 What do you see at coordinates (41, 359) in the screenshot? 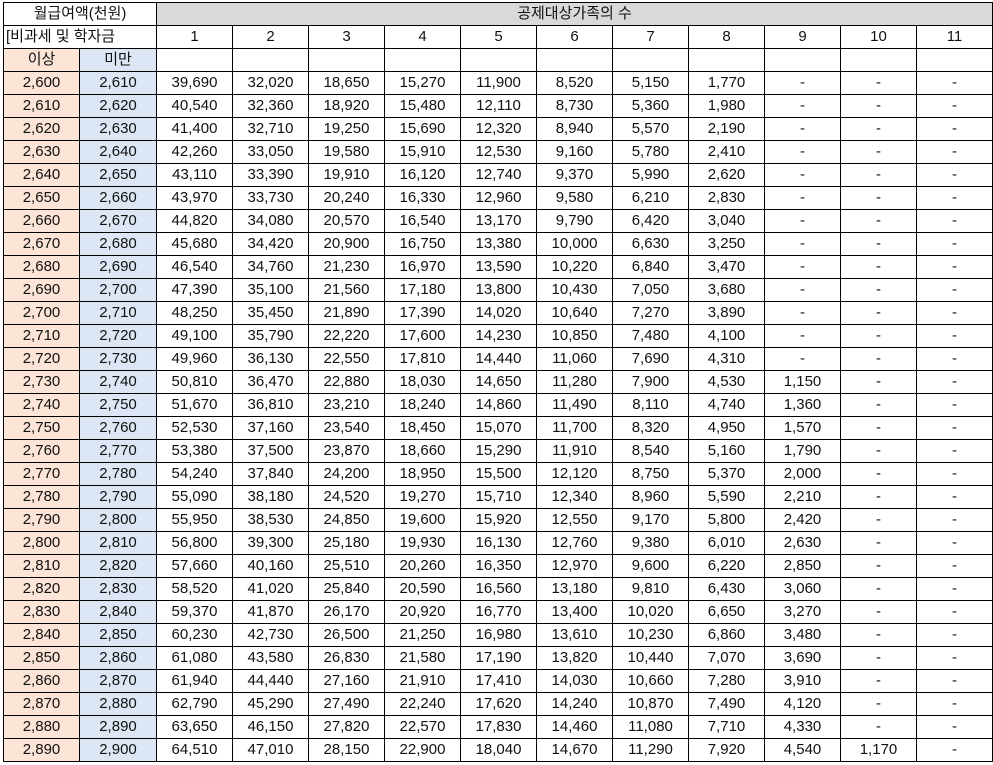
I see `salary-lower-bound-cell: 2,720` at bounding box center [41, 359].